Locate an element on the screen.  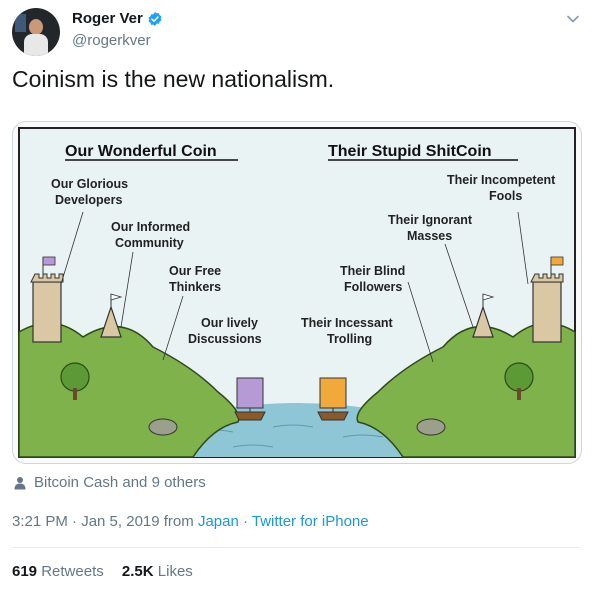
tagged-users-label: Bitcoin Cash and 9 others is located at coordinates (120, 482).